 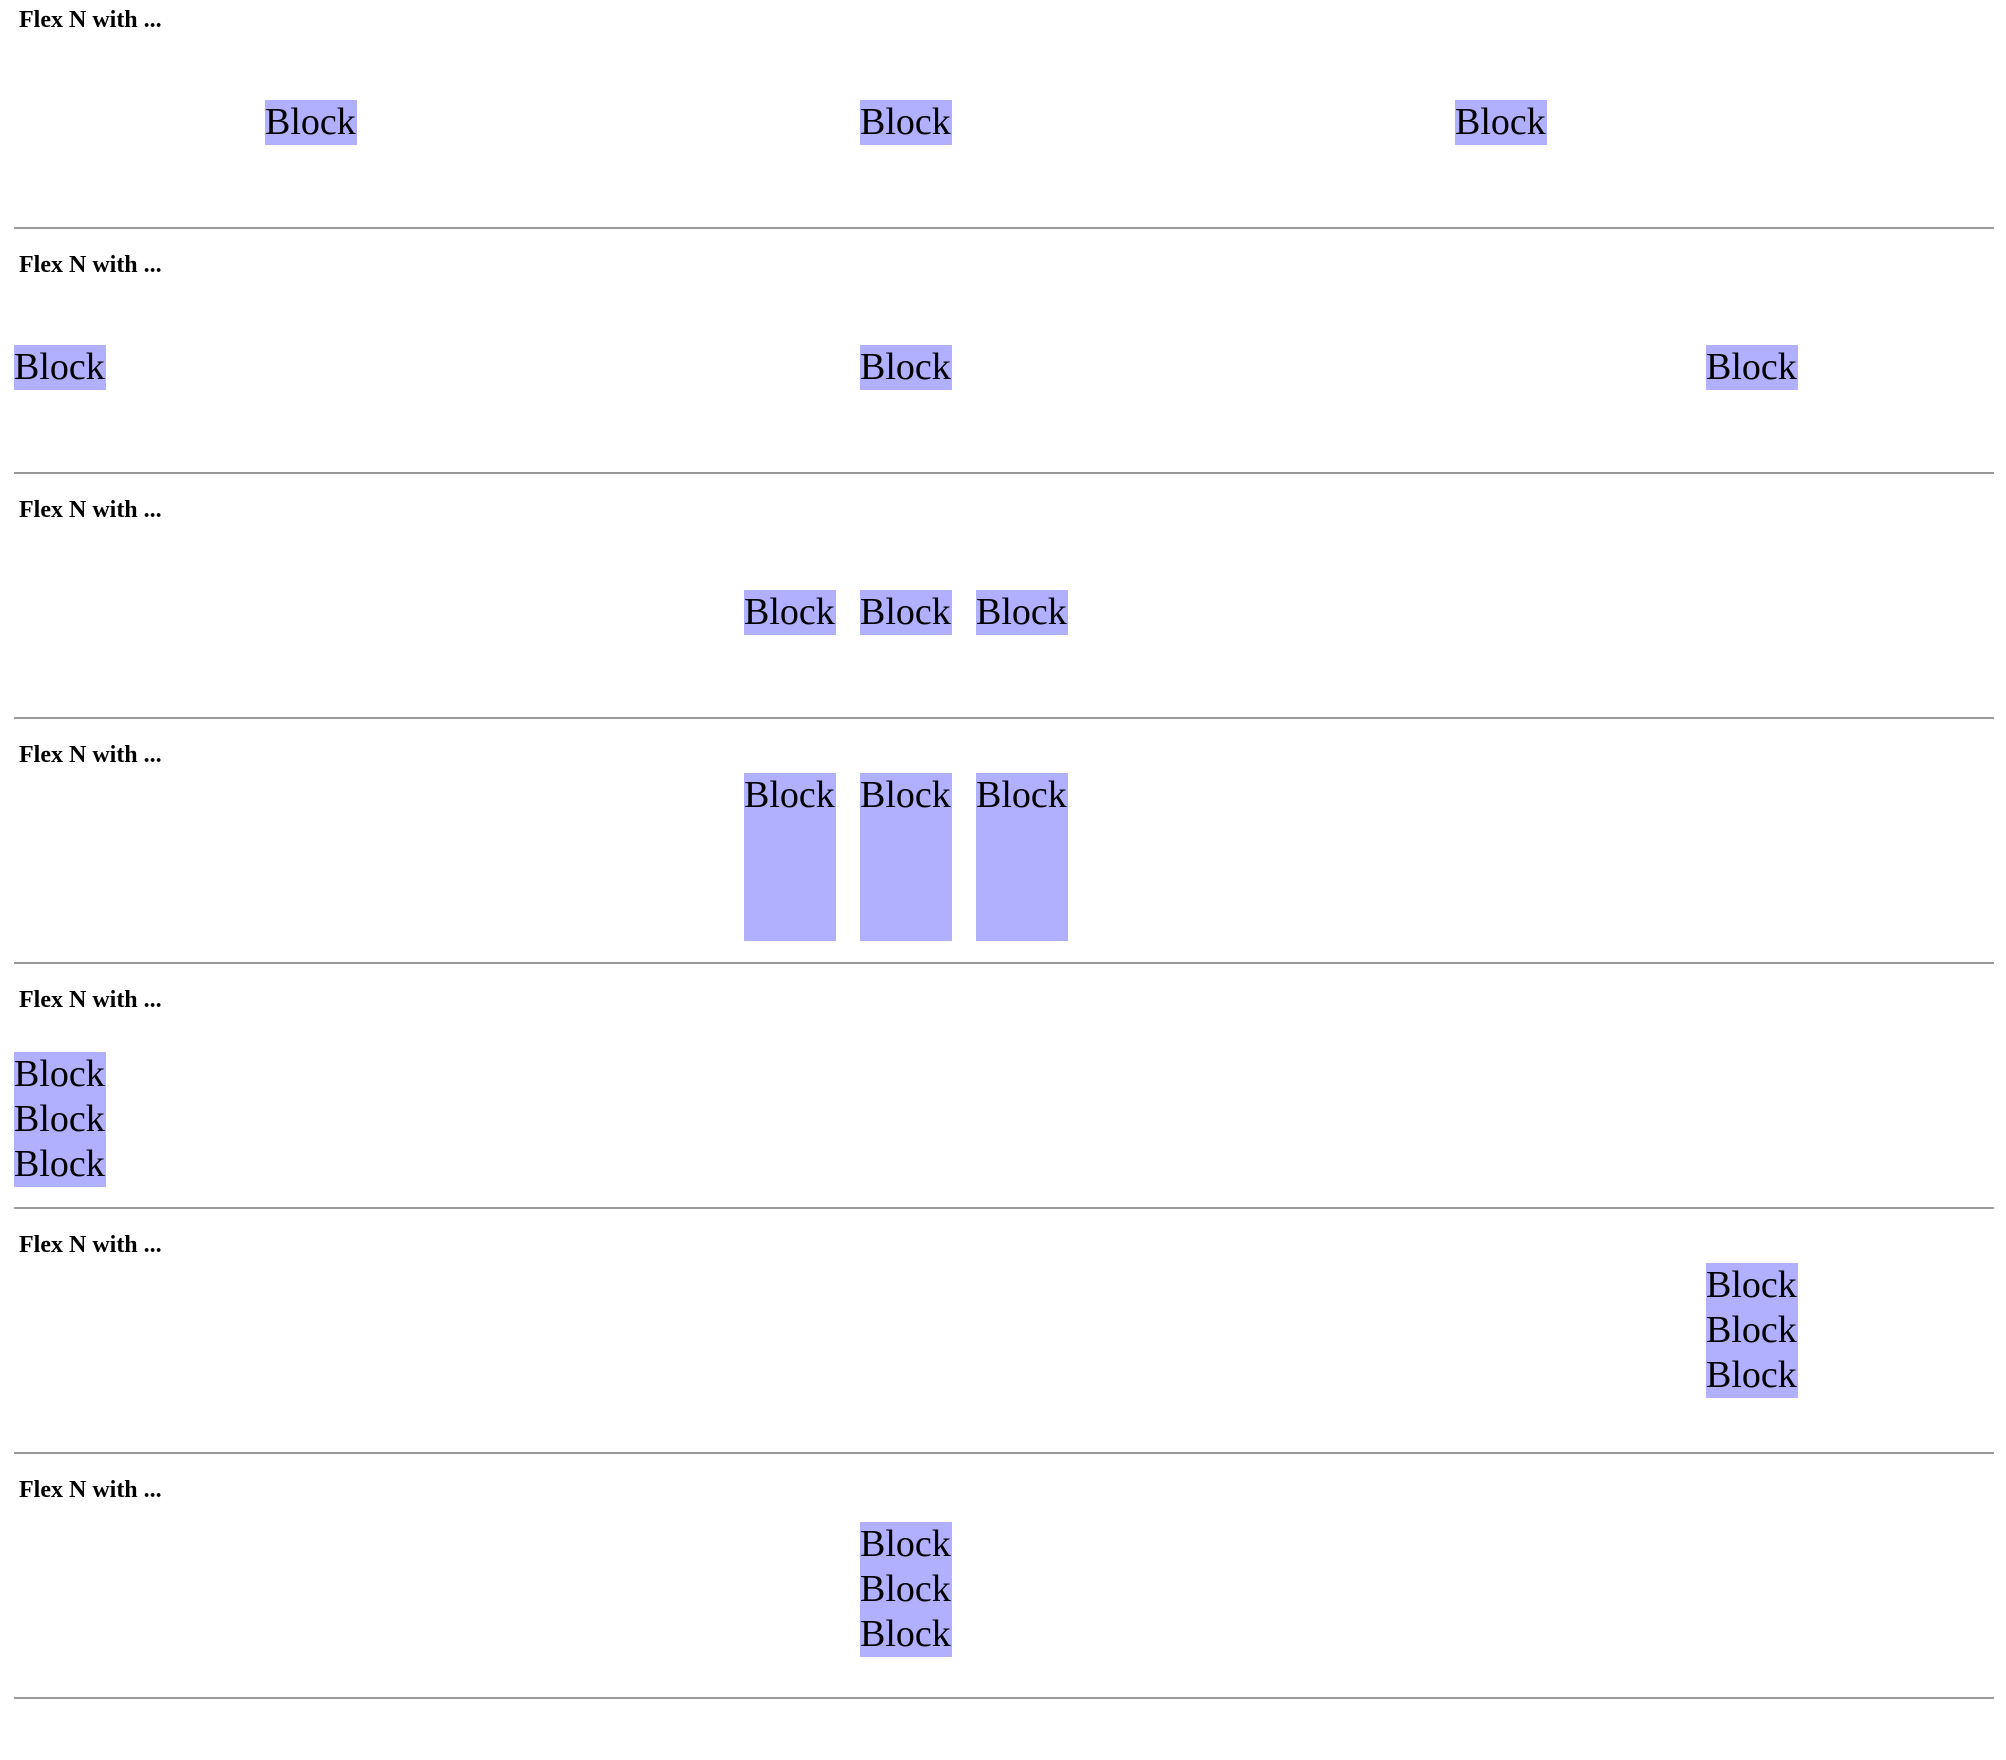 What do you see at coordinates (1004, 1585) in the screenshot?
I see `flex-demo-section-7: Flex N with ... Block Block Block` at bounding box center [1004, 1585].